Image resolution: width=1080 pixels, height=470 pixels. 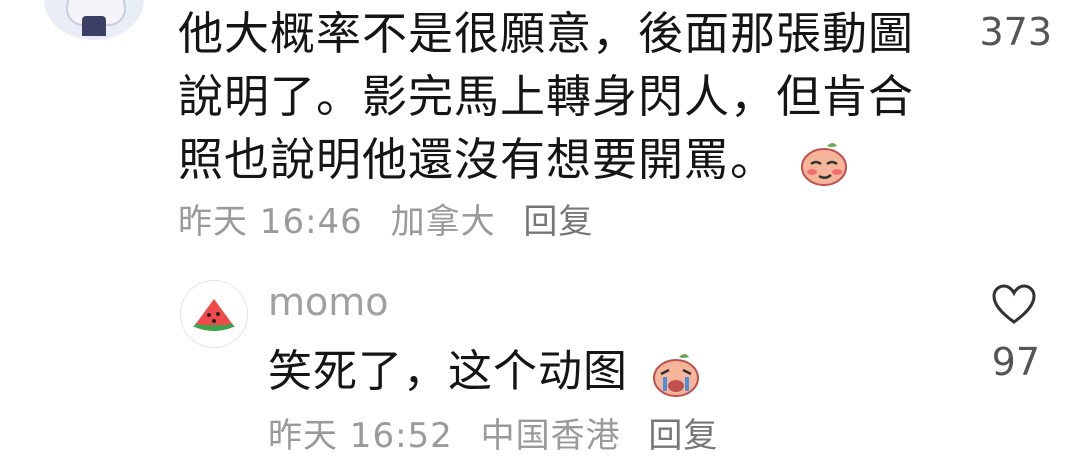 I want to click on reply-text: 笑死了，这个动图, so click(x=485, y=368).